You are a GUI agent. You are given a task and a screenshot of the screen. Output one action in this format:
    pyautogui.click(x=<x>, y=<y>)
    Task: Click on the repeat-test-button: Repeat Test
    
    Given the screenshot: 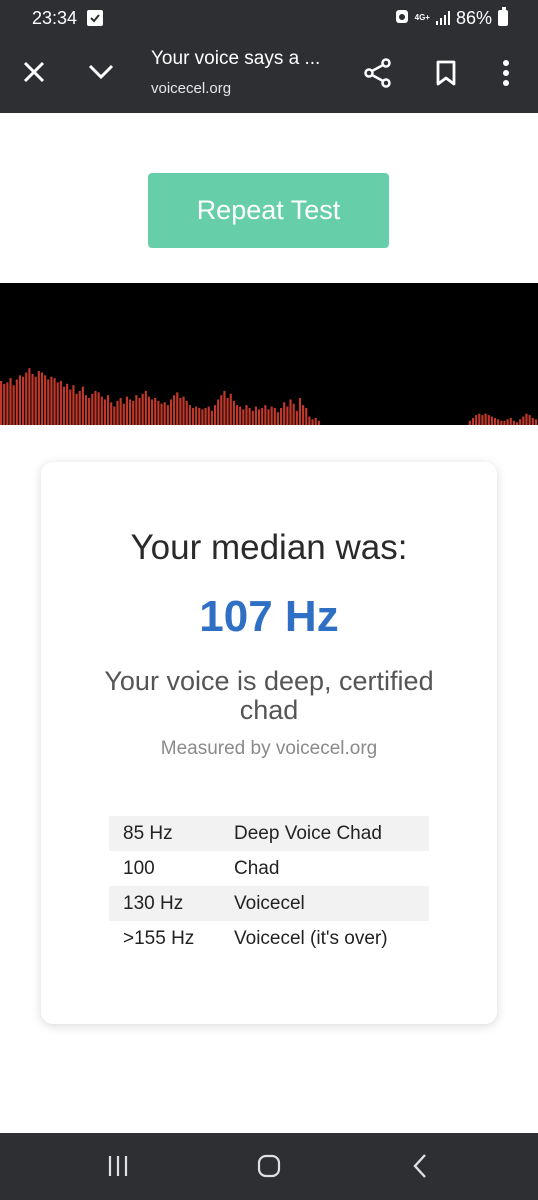 What is the action you would take?
    pyautogui.click(x=268, y=210)
    